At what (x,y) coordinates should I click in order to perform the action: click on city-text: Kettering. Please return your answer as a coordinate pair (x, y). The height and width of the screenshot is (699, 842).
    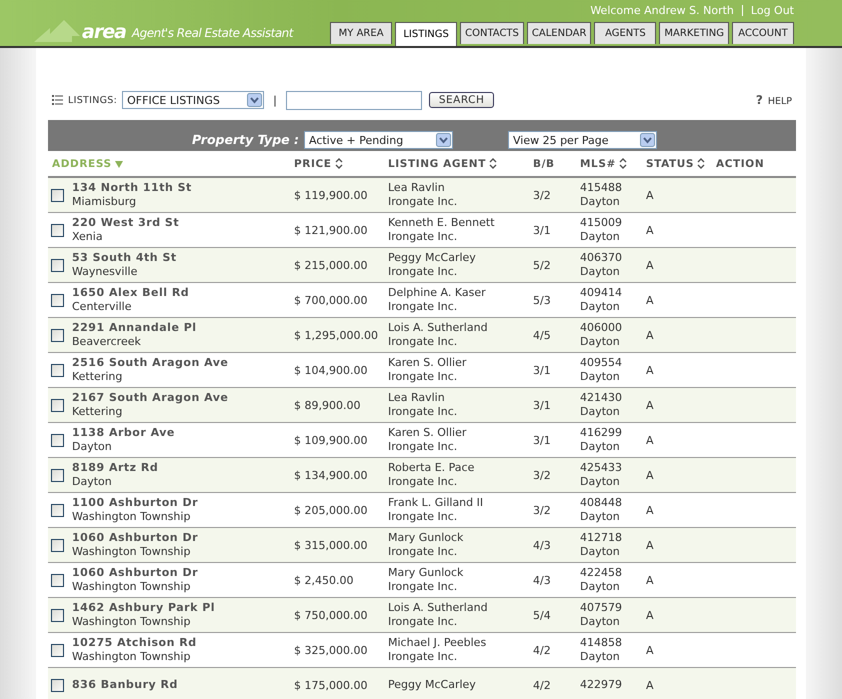
    Looking at the image, I should click on (98, 377).